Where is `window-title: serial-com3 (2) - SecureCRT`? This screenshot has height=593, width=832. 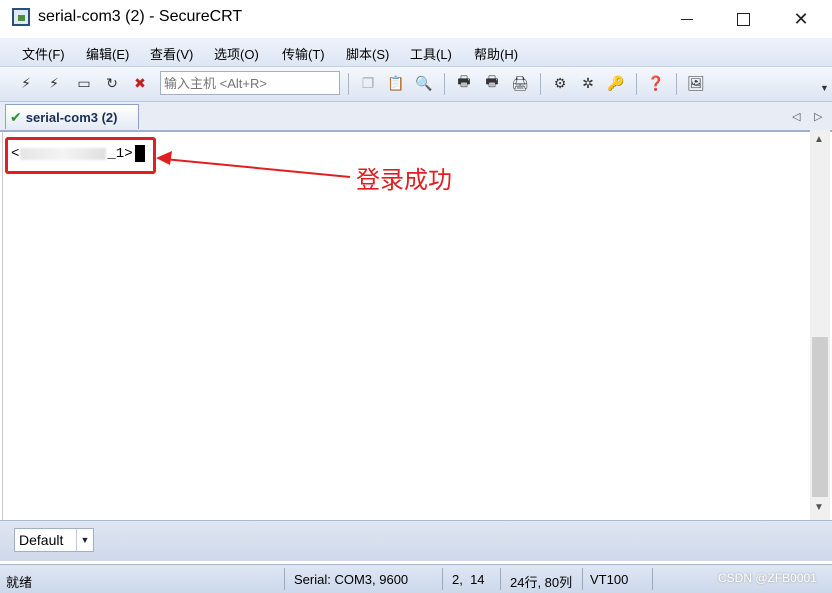
window-title: serial-com3 (2) - SecureCRT is located at coordinates (140, 16).